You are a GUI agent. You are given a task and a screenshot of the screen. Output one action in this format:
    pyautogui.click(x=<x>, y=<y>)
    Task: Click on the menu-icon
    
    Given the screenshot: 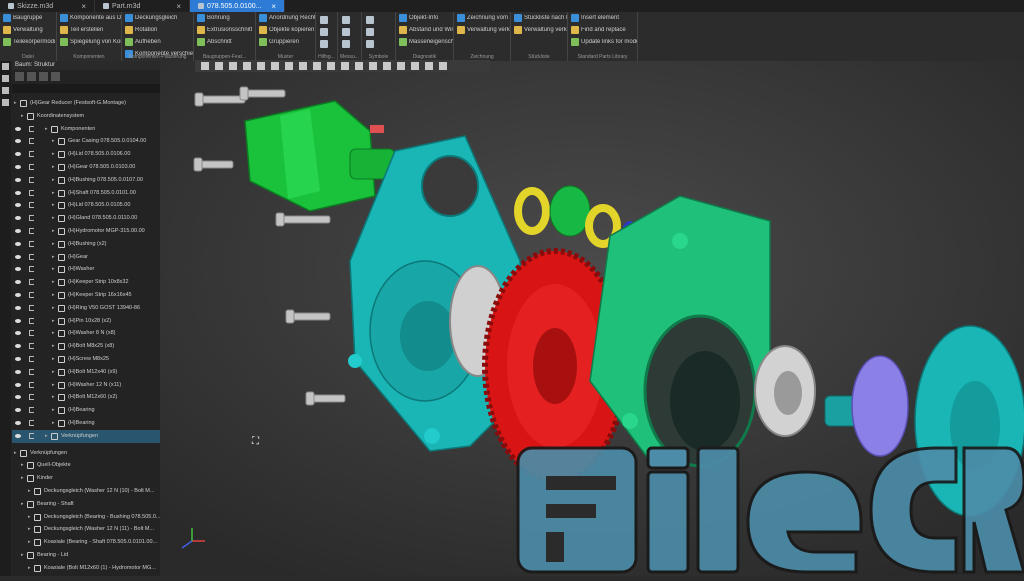 What is the action you would take?
    pyautogui.click(x=5, y=102)
    